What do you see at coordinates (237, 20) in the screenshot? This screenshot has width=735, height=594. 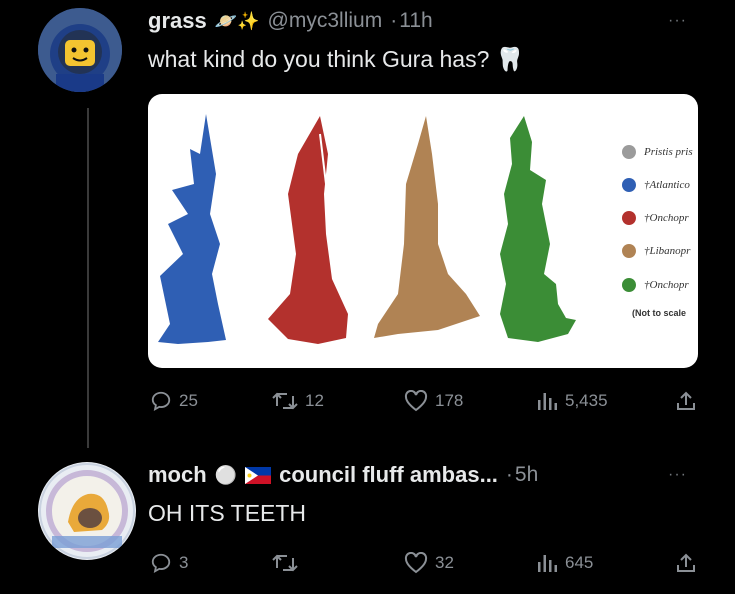 I see `name-emoji: 🪐✨` at bounding box center [237, 20].